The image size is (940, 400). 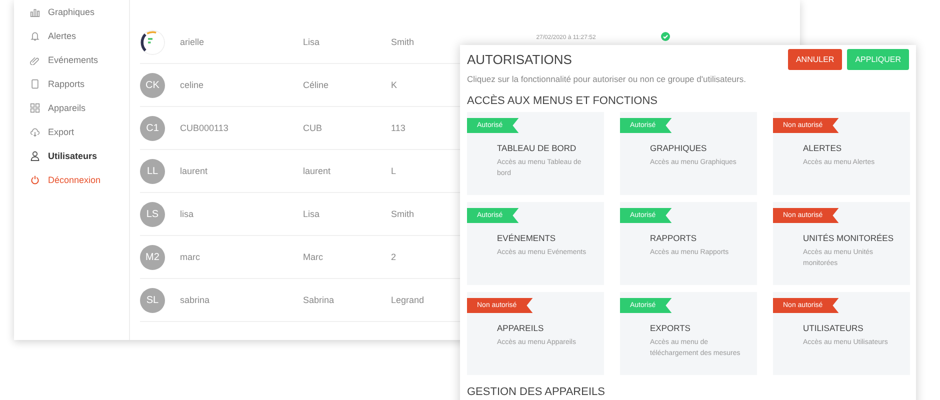 What do you see at coordinates (316, 85) in the screenshot?
I see `first-name-cell-text: Céline` at bounding box center [316, 85].